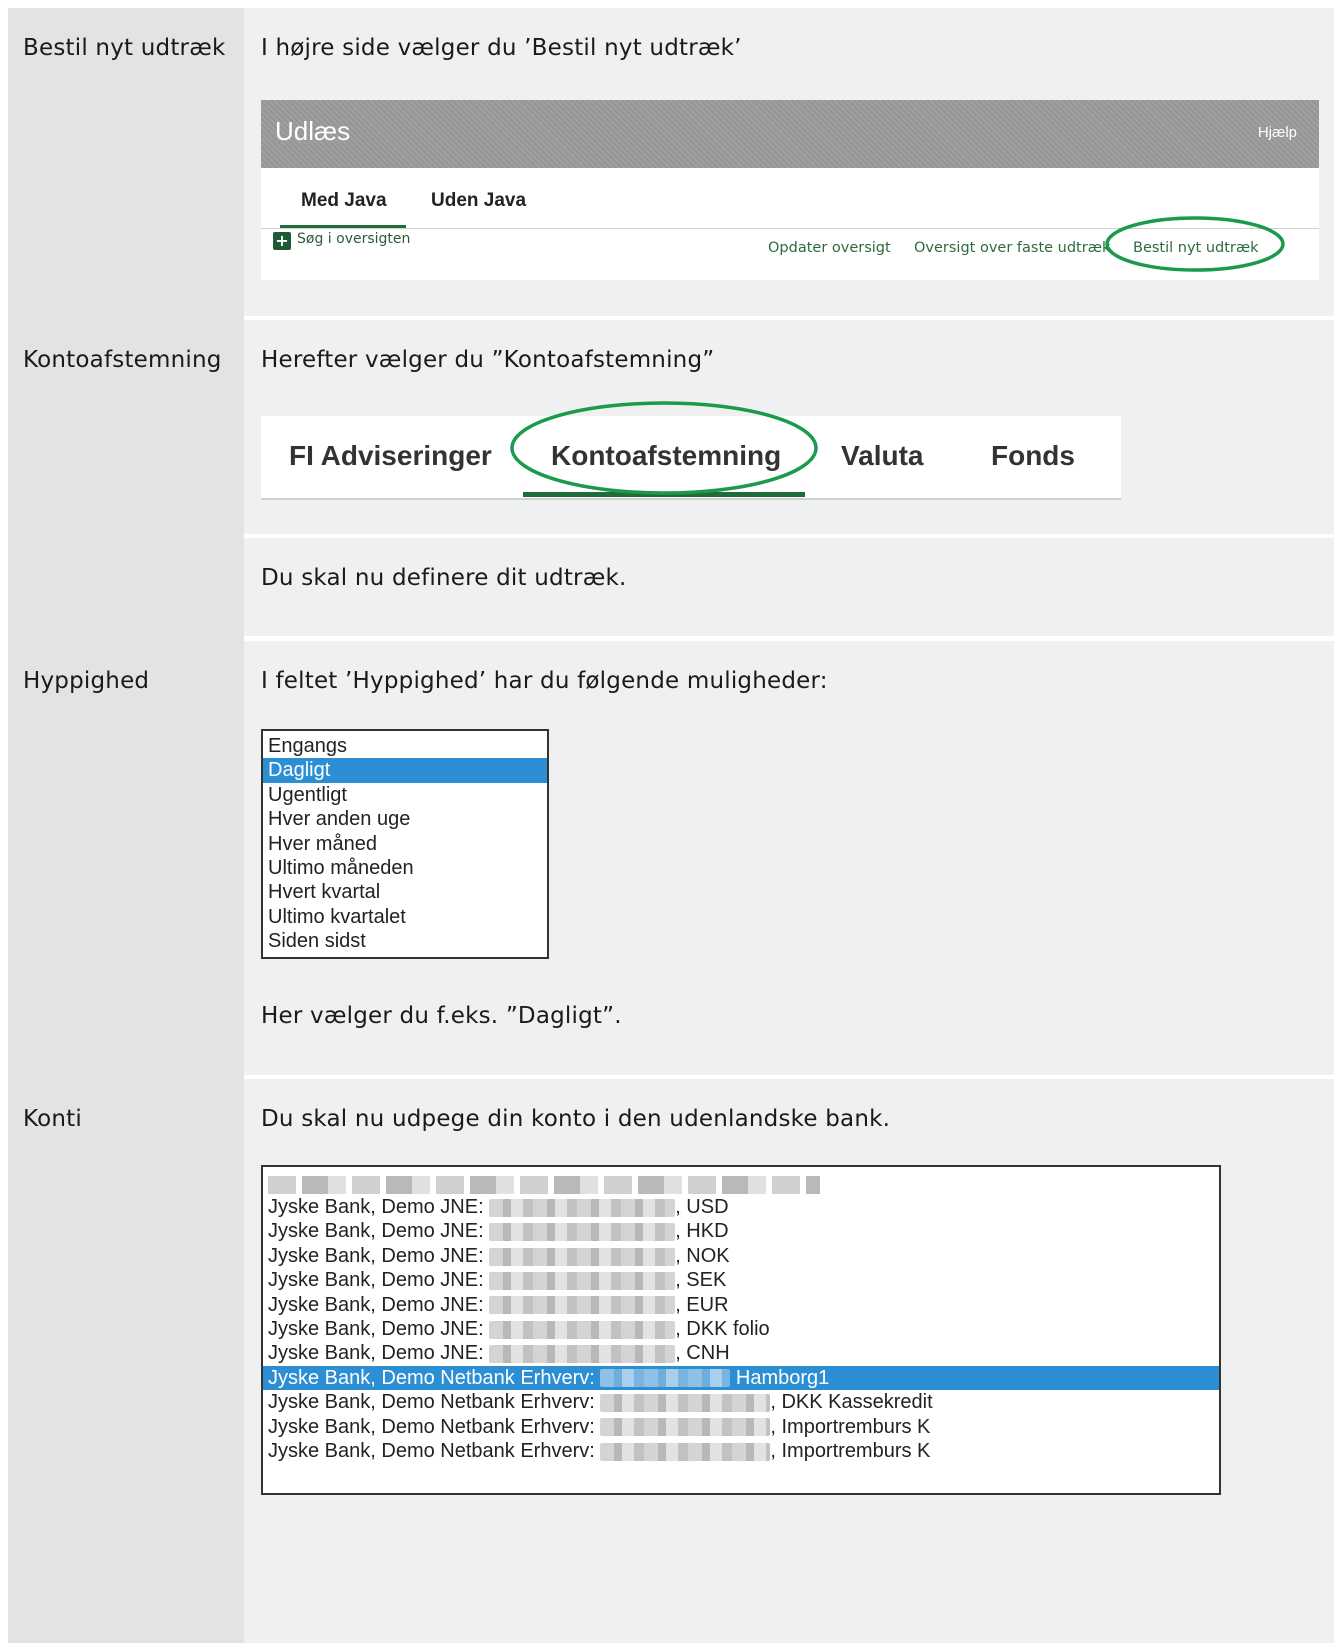 This screenshot has width=1341, height=1643. I want to click on help-link: Hjælp, so click(1277, 132).